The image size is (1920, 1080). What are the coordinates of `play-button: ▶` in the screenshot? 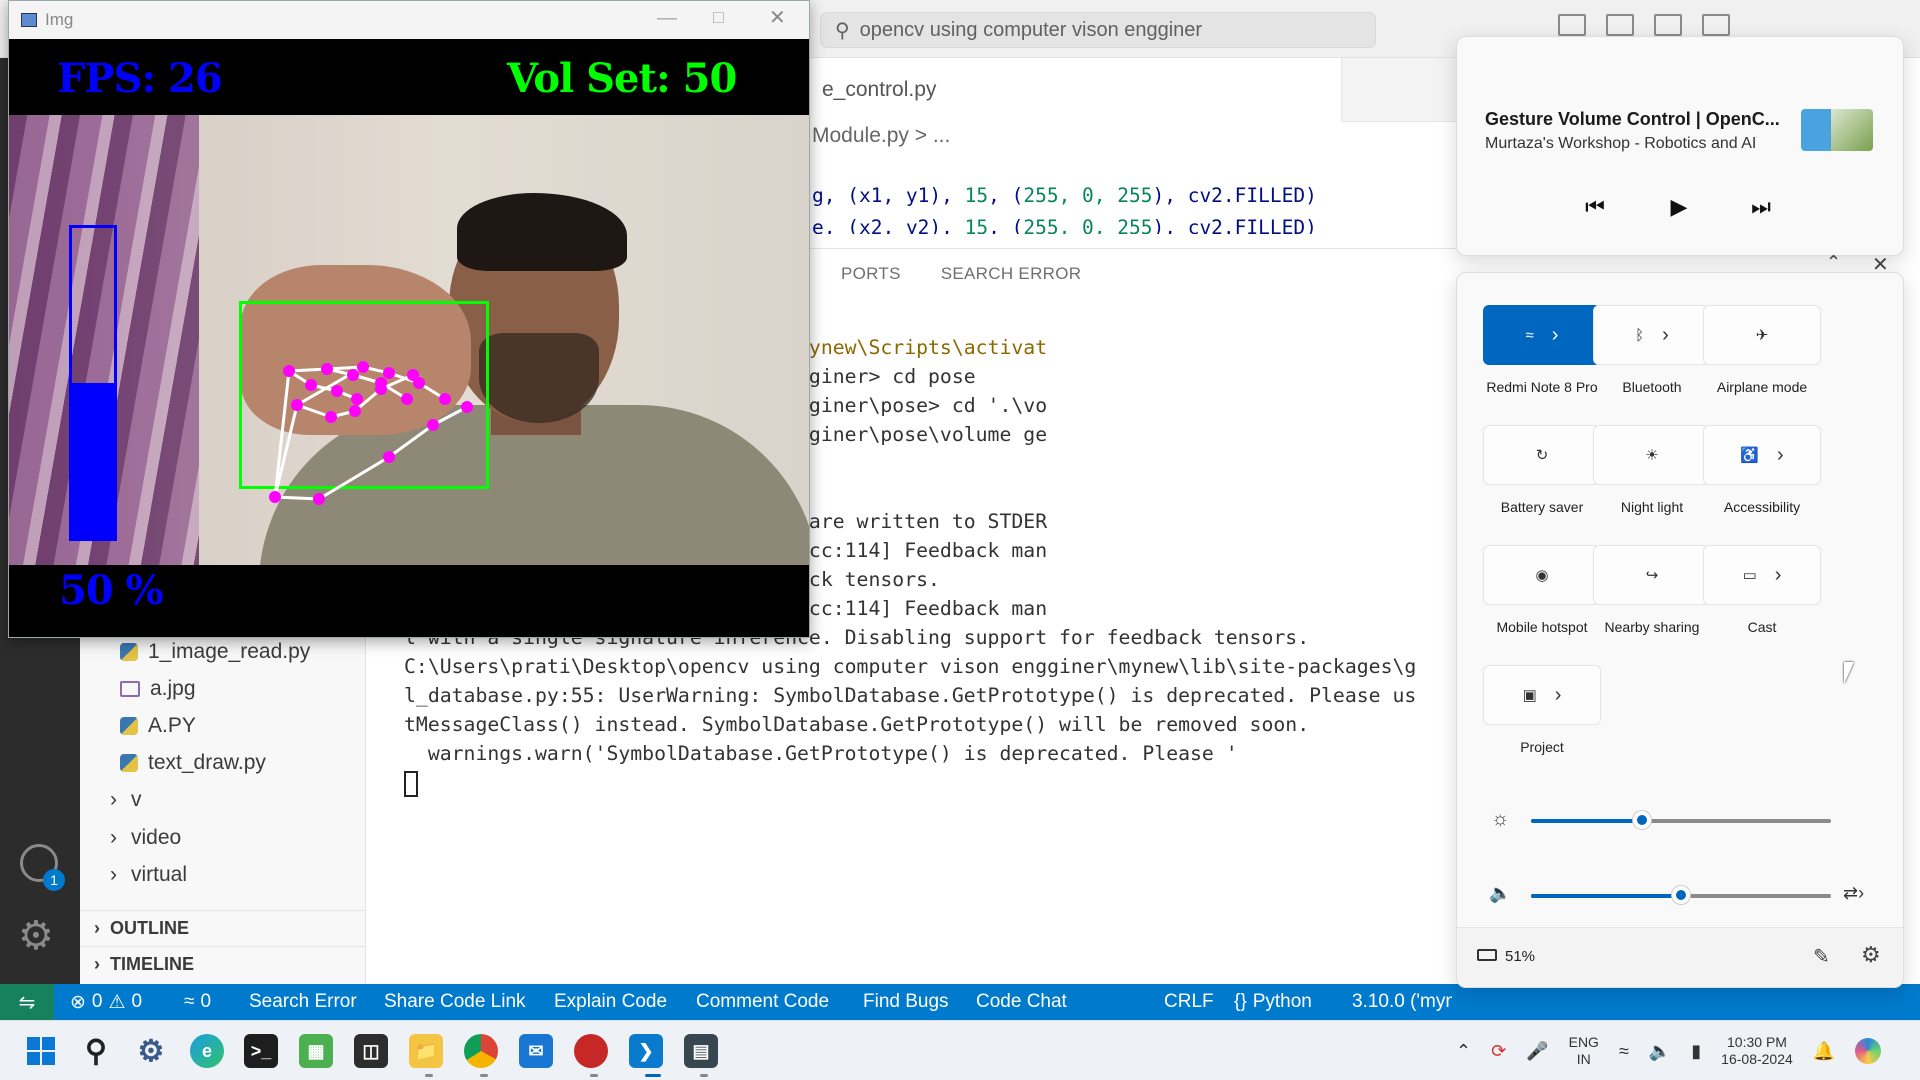 It's located at (1679, 207).